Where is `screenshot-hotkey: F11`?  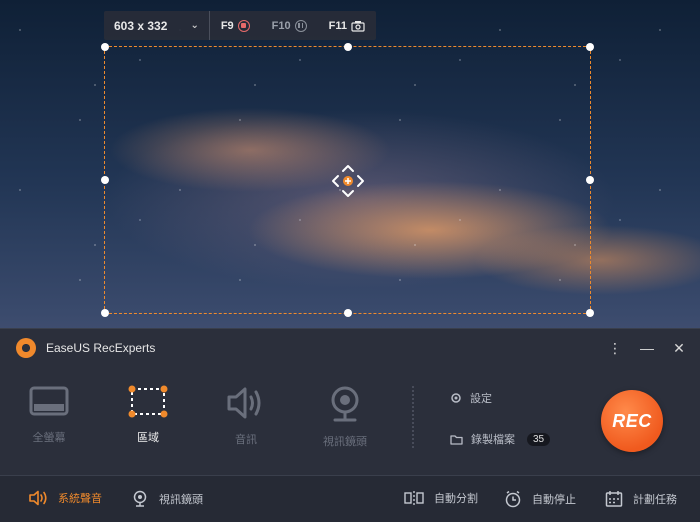
screenshot-hotkey: F11 is located at coordinates (347, 25).